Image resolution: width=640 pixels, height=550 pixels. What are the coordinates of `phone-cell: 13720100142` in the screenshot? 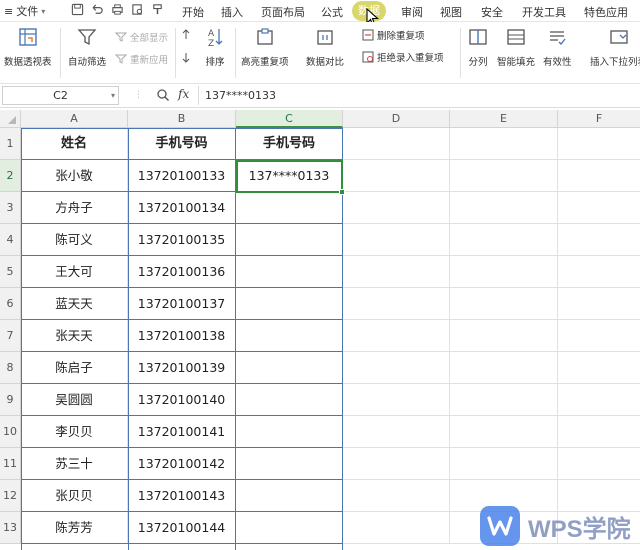 It's located at (182, 464).